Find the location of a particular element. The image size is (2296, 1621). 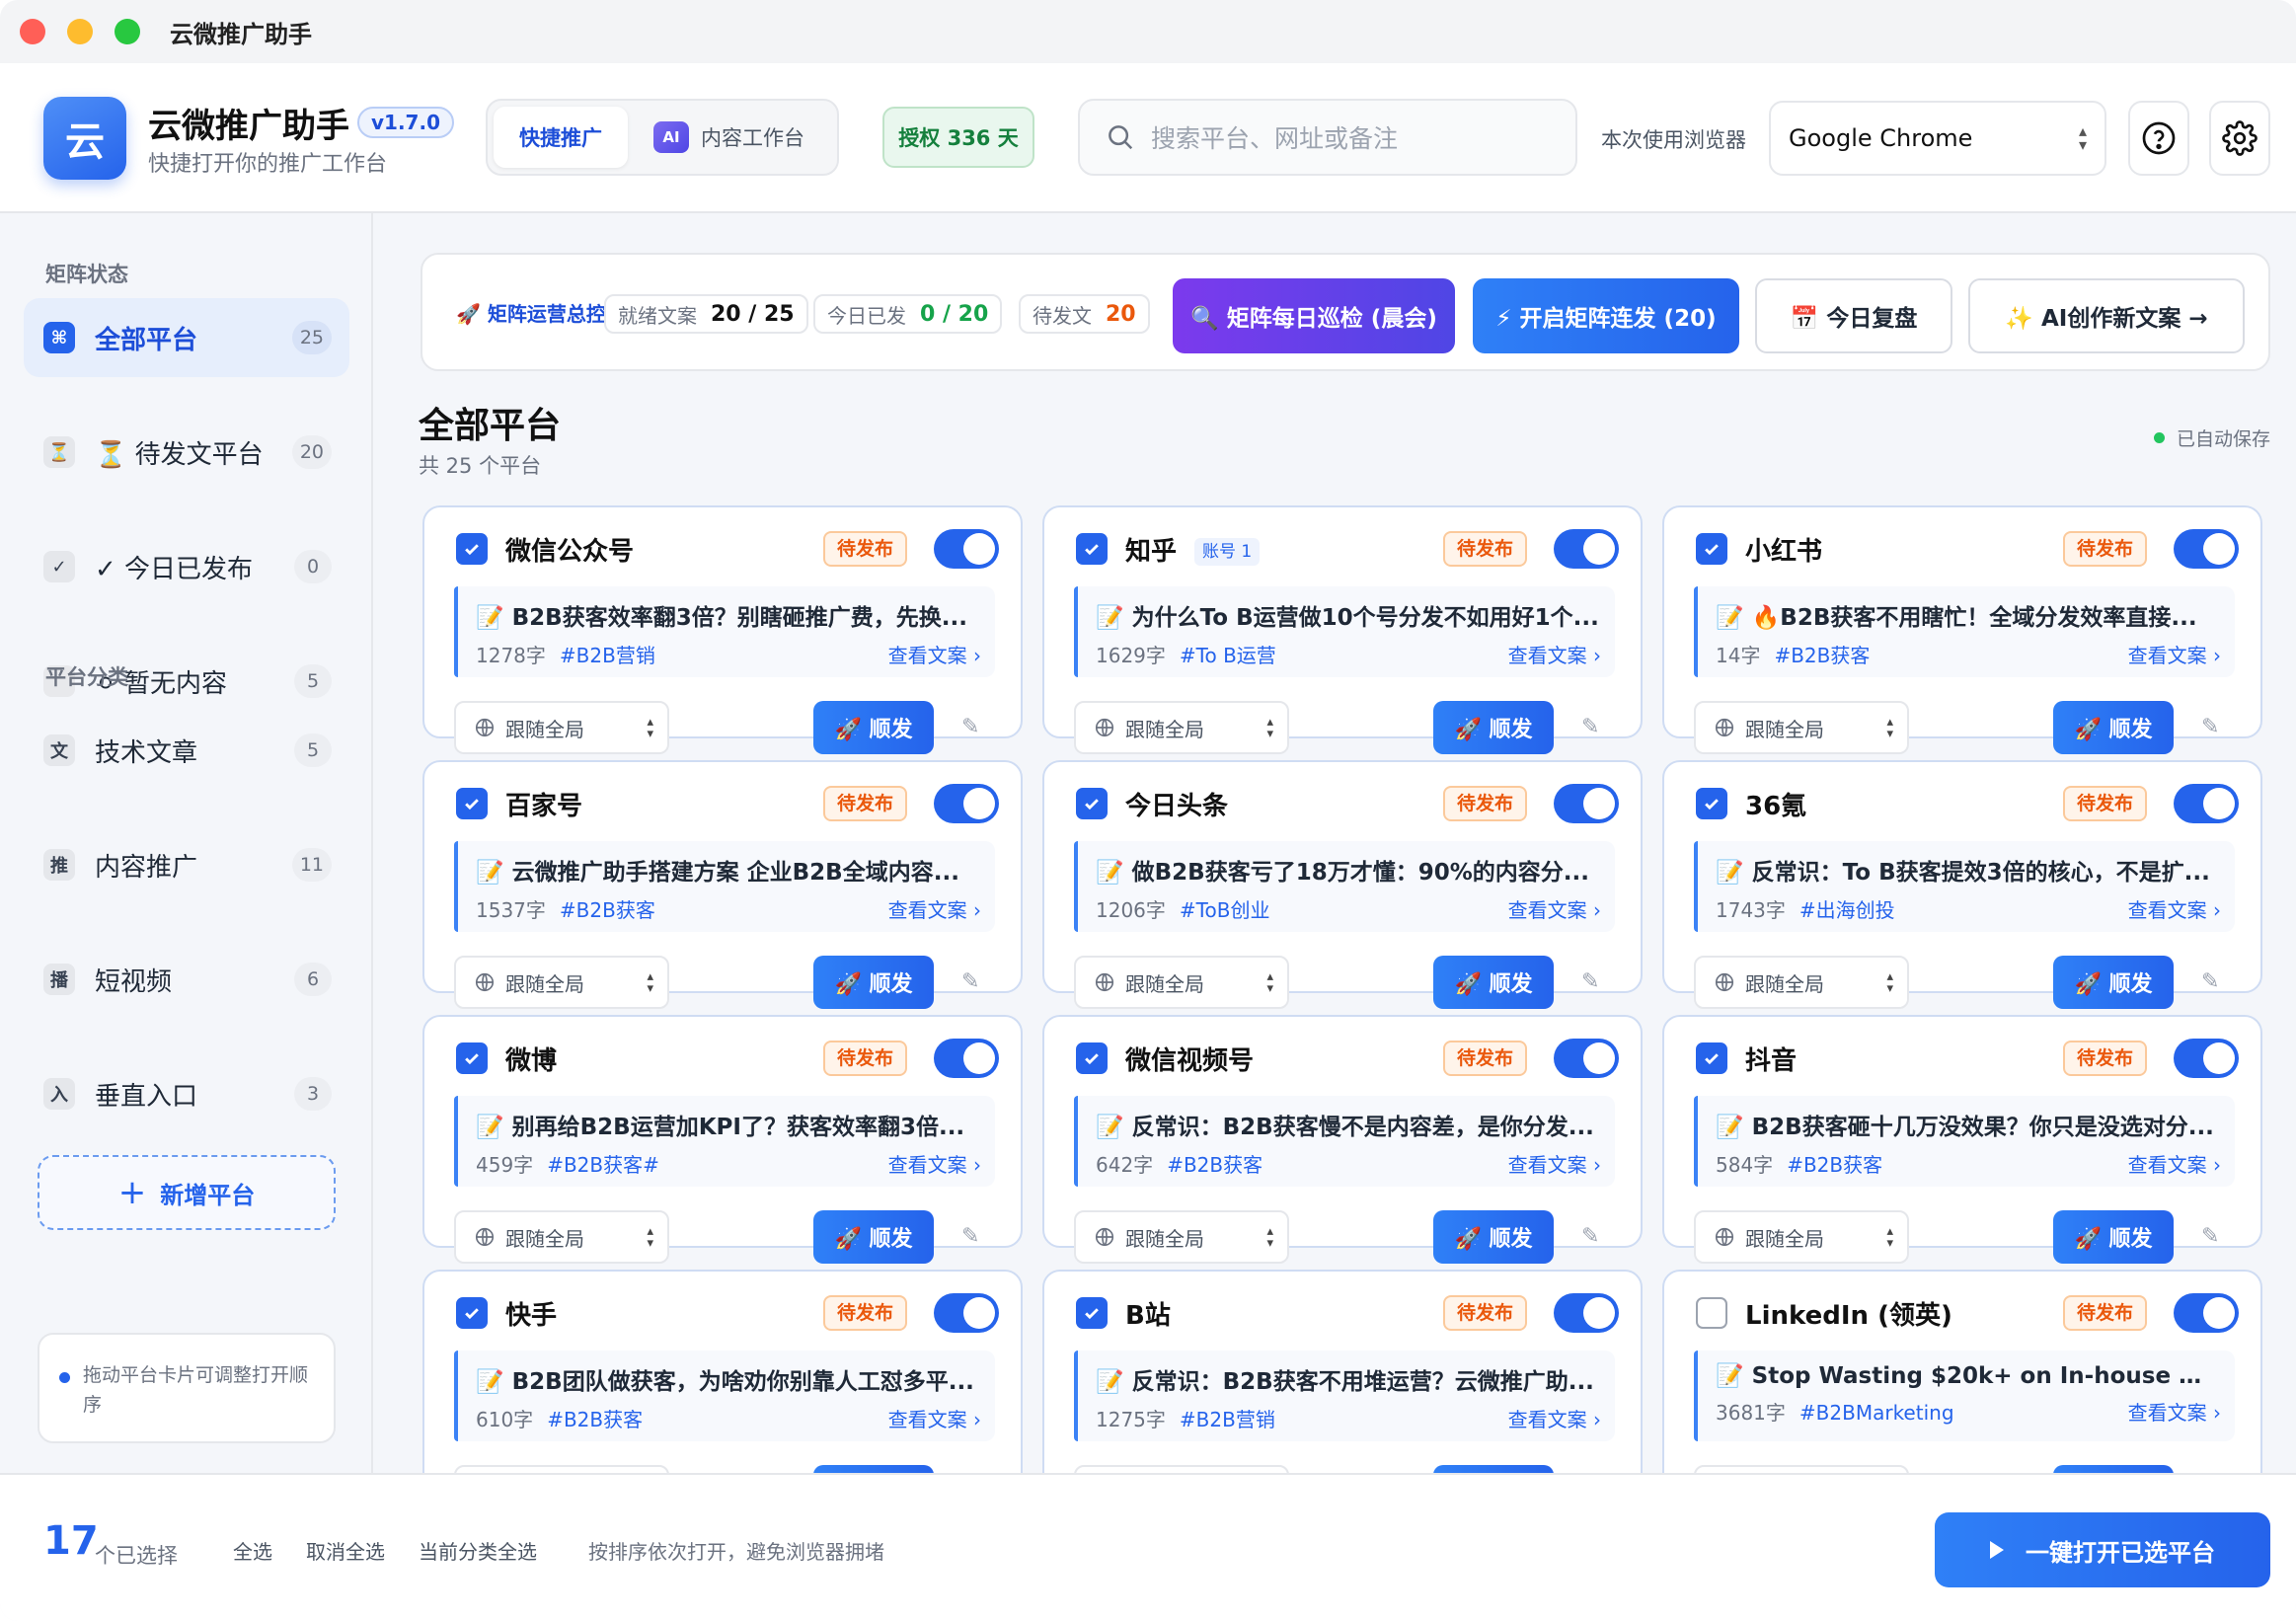

article-tag: #B2B营销 is located at coordinates (607, 655).